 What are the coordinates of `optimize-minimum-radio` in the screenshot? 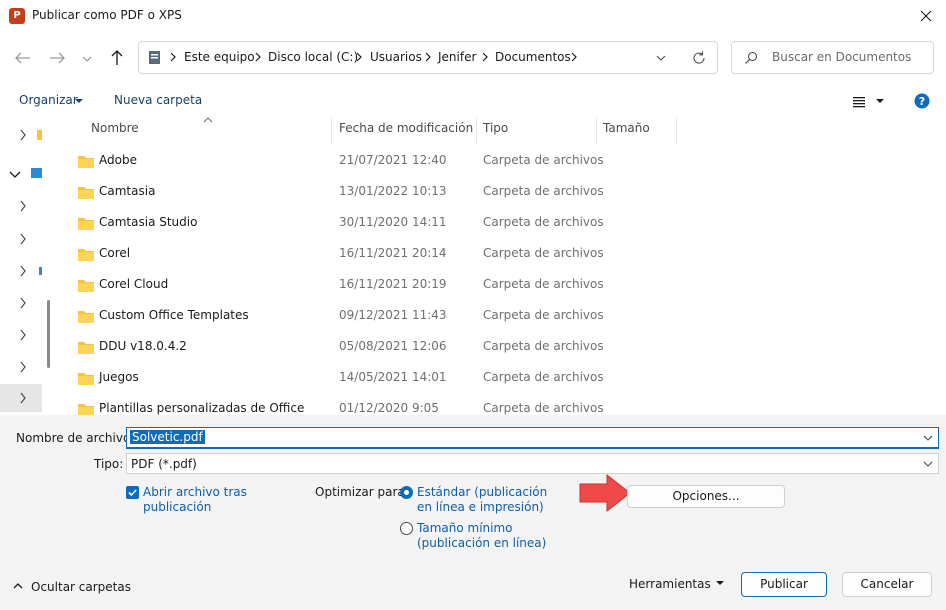 It's located at (406, 528).